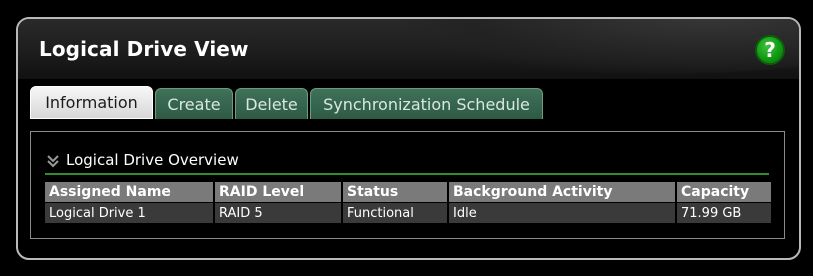 The image size is (813, 276). I want to click on help-button: ?, so click(770, 50).